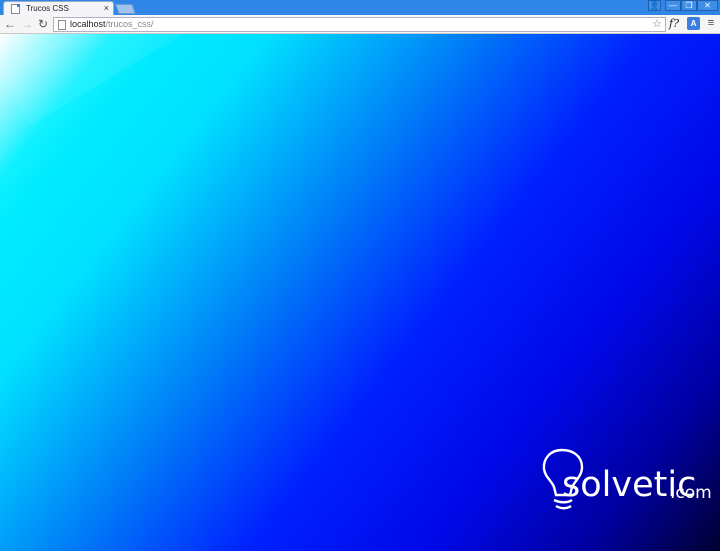 Image resolution: width=720 pixels, height=551 pixels. Describe the element at coordinates (626, 482) in the screenshot. I see `watermark-logo: solvetic .com` at that location.